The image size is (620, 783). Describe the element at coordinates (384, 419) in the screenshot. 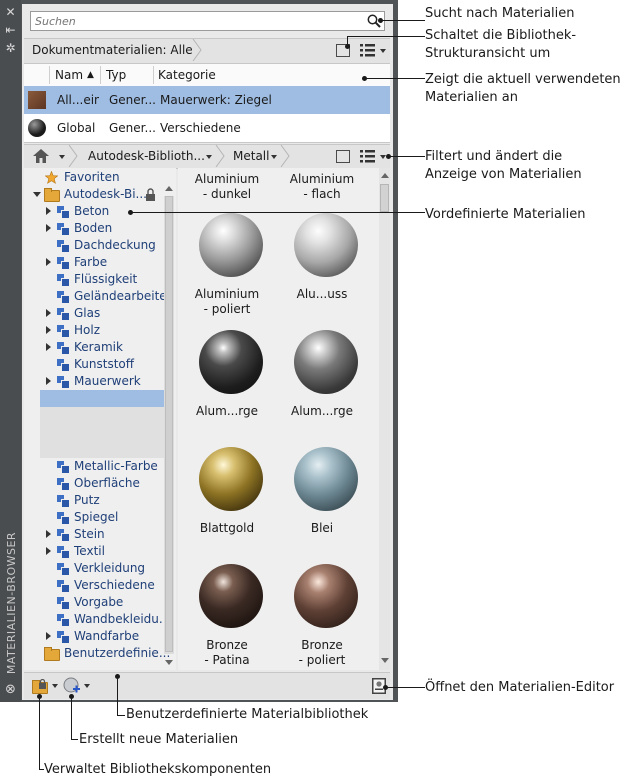

I see `grid-scrollbar` at that location.